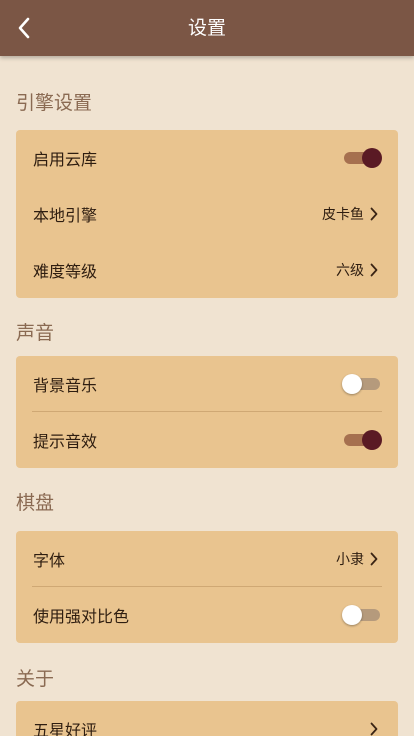  I want to click on sound-settings-card: 背景音乐 提示音效, so click(207, 412).